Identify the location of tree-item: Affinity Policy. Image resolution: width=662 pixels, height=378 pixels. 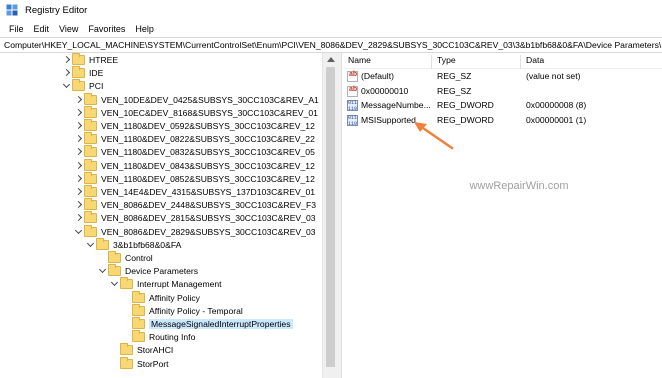
(161, 297).